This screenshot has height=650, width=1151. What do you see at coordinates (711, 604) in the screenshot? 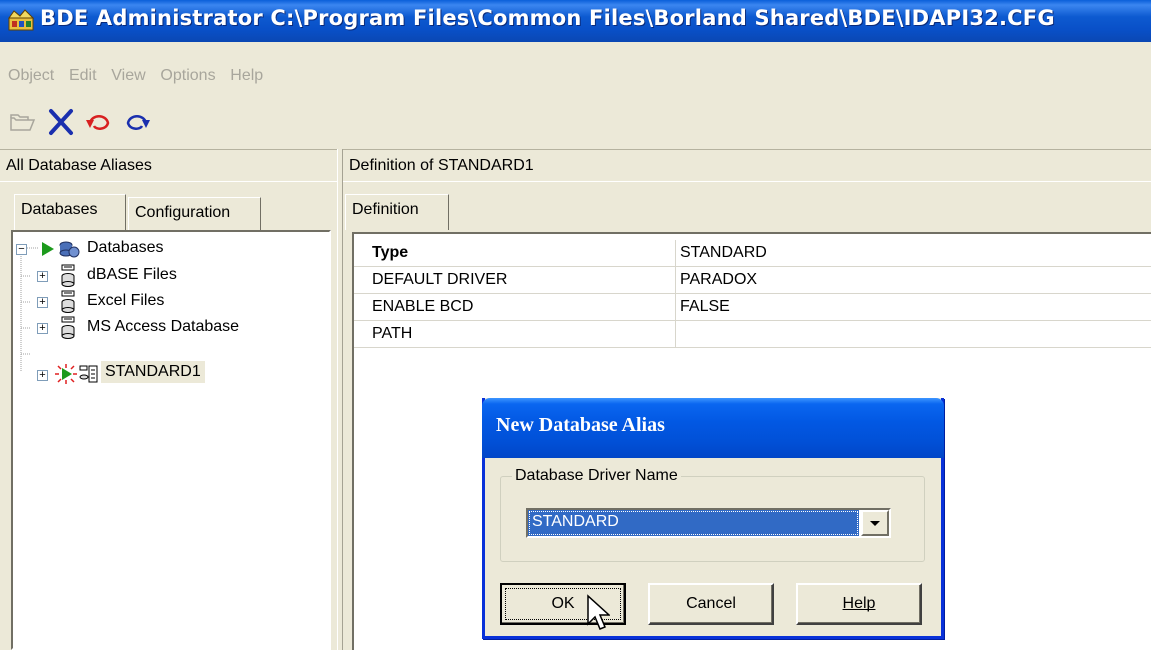
I see `cancel-button: Cancel` at bounding box center [711, 604].